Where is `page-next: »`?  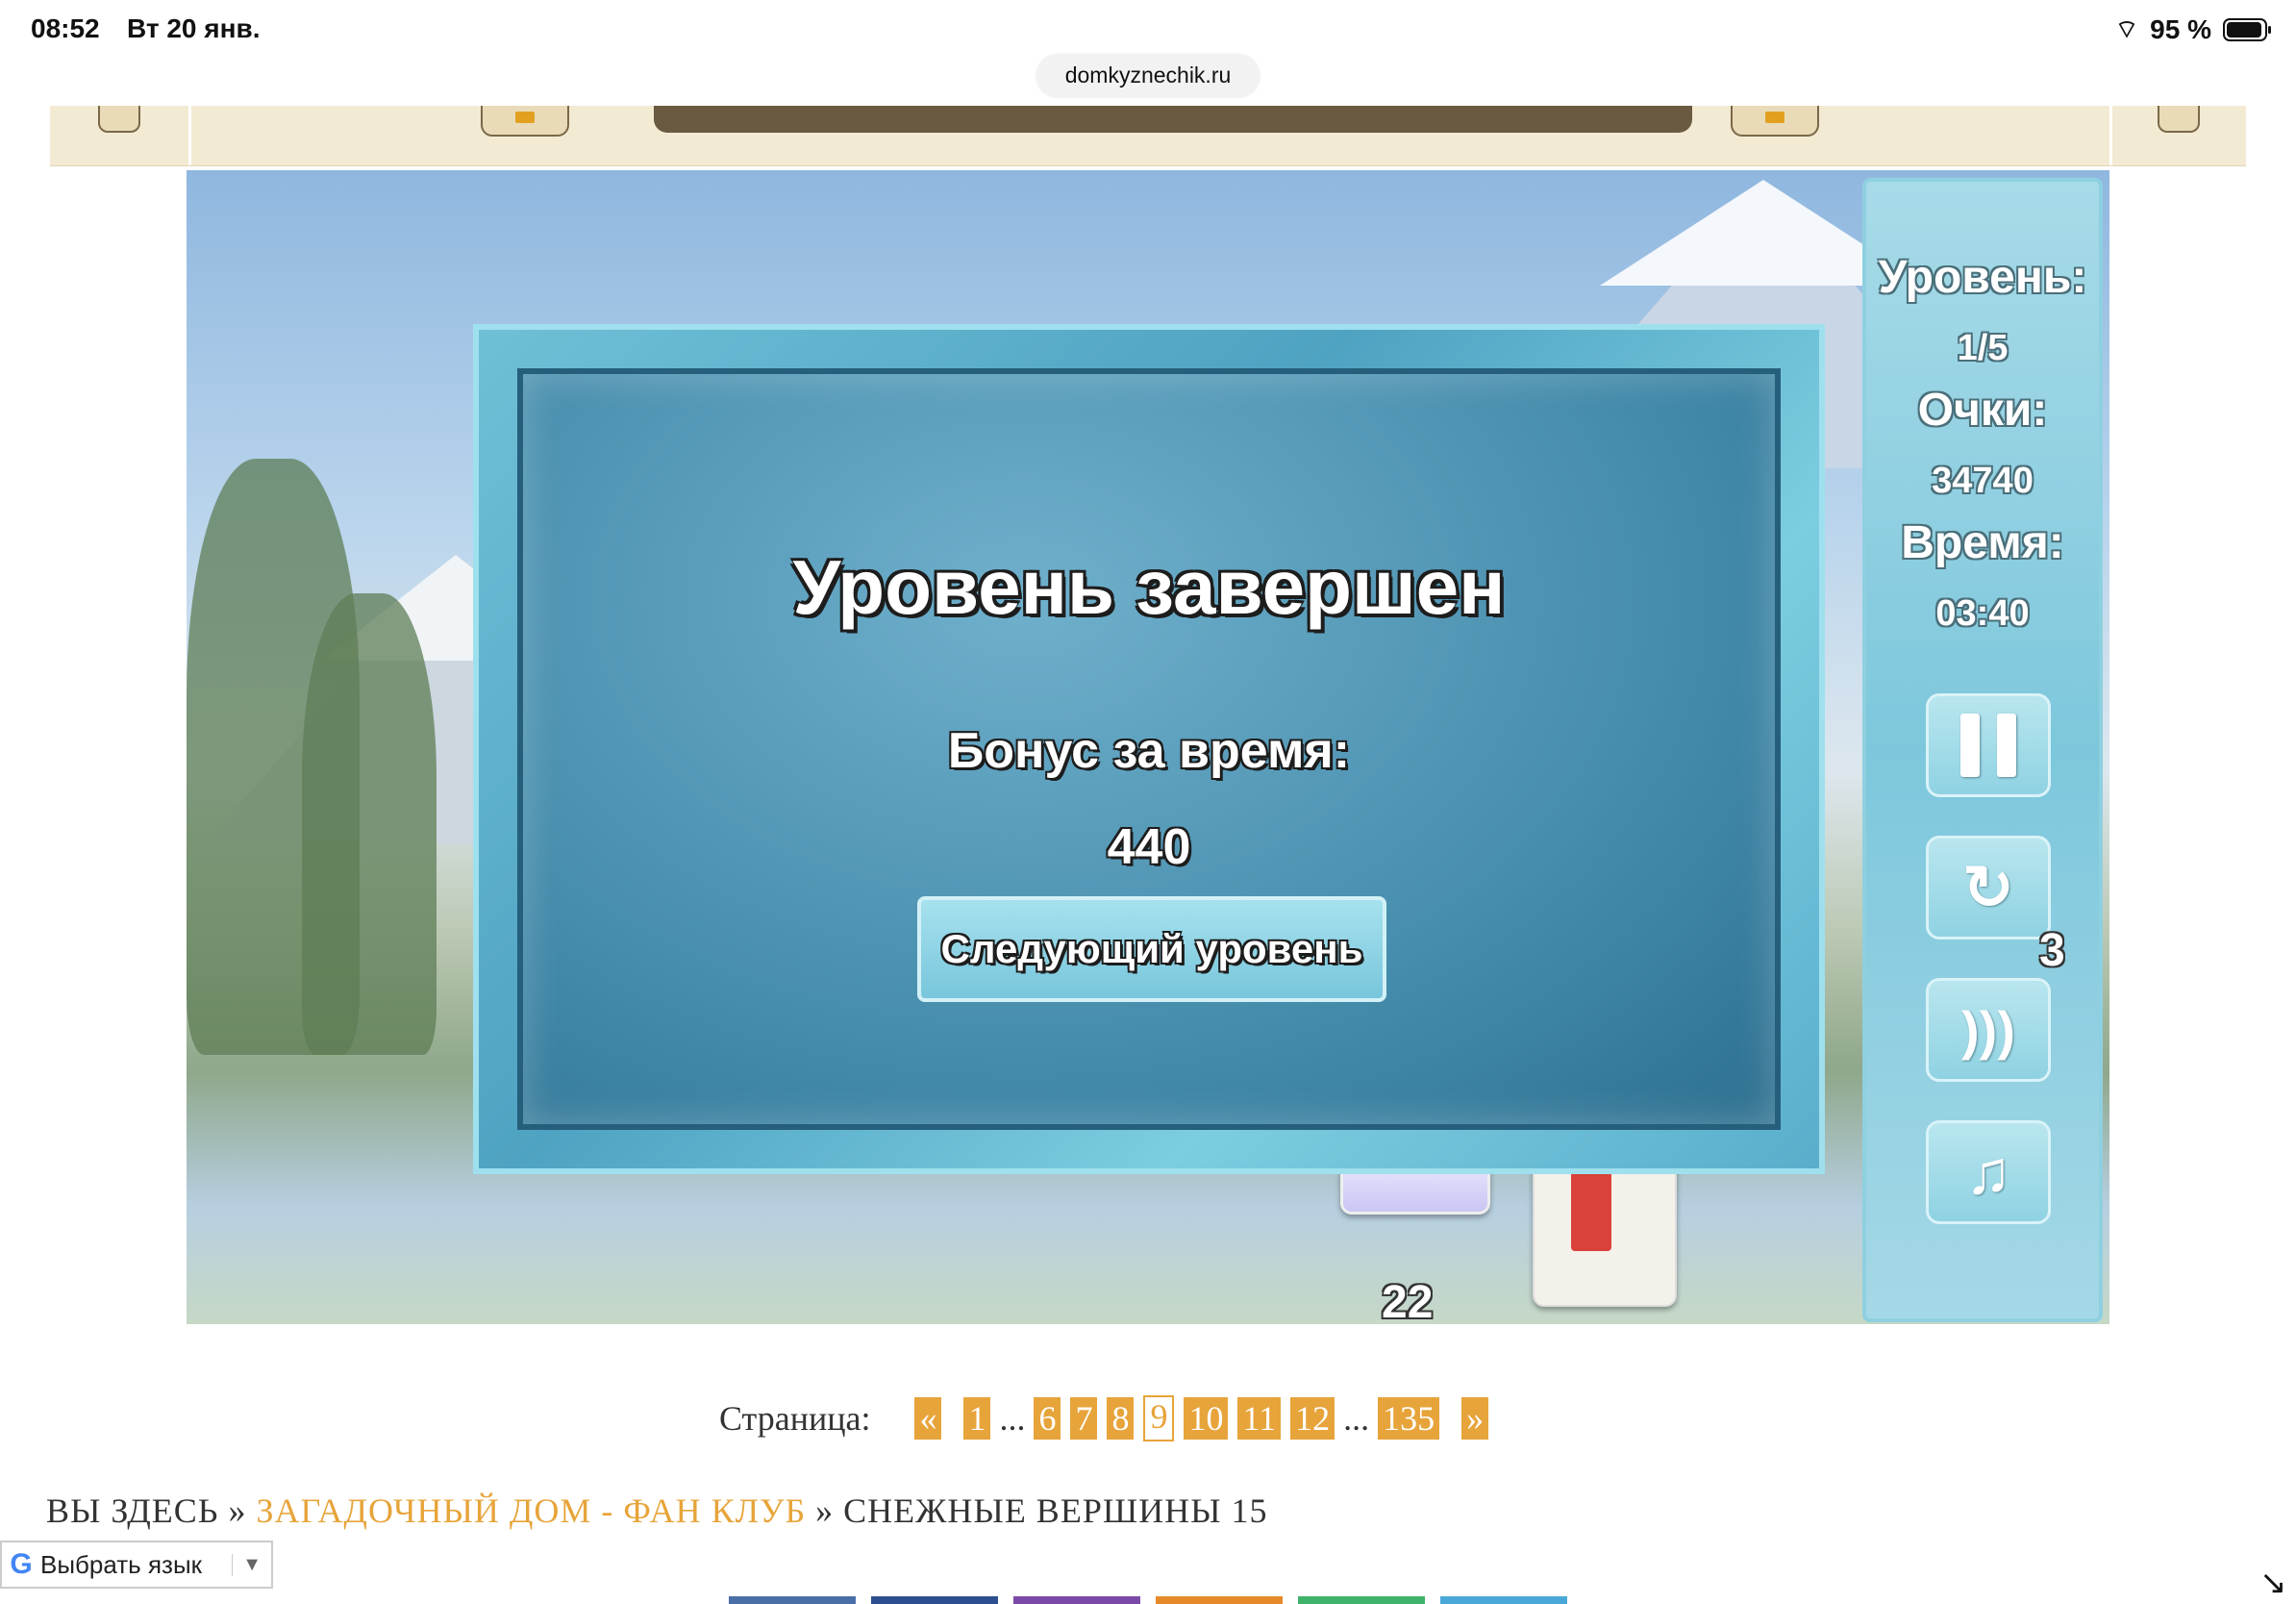 page-next: » is located at coordinates (1475, 1418).